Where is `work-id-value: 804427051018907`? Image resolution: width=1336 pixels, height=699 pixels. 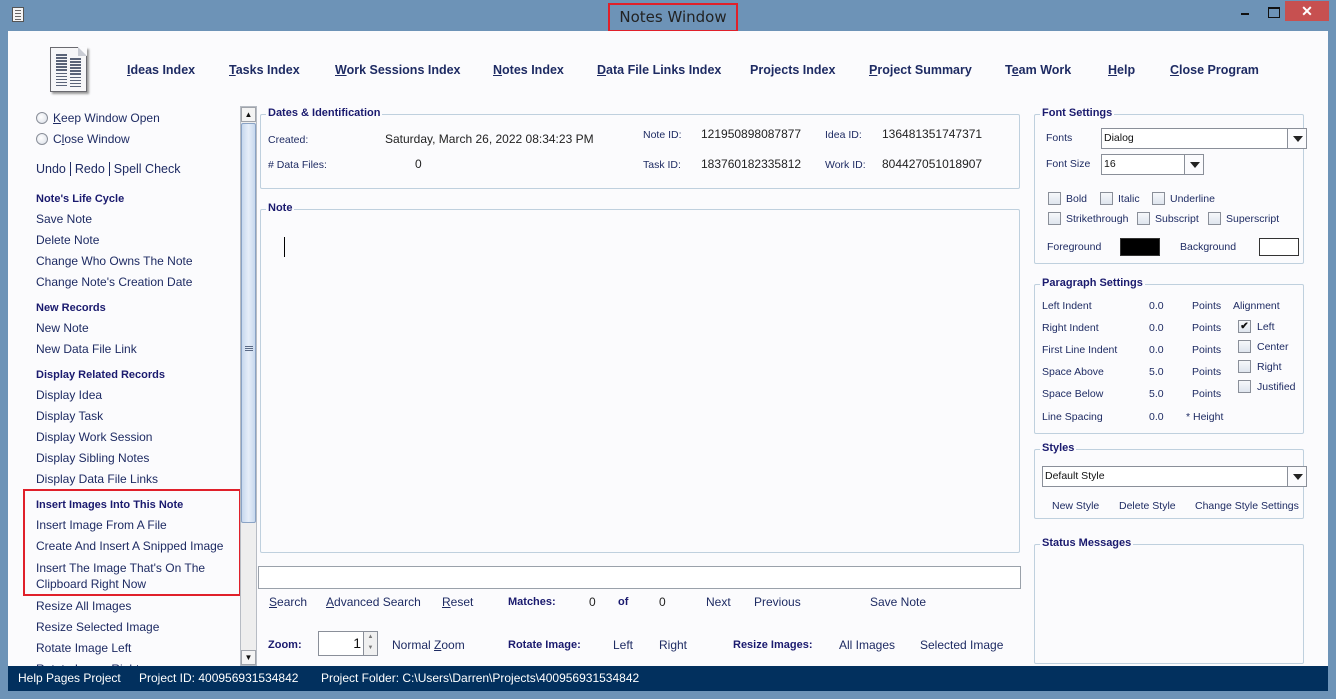 work-id-value: 804427051018907 is located at coordinates (932, 164).